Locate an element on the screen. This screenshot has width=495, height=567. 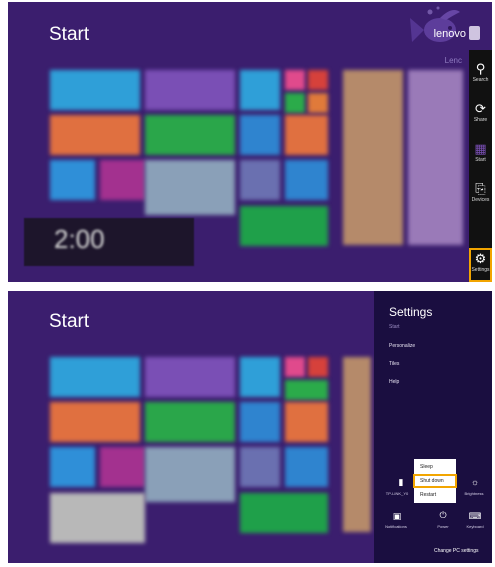
power-option-sleep: Sleep is located at coordinates (435, 467).